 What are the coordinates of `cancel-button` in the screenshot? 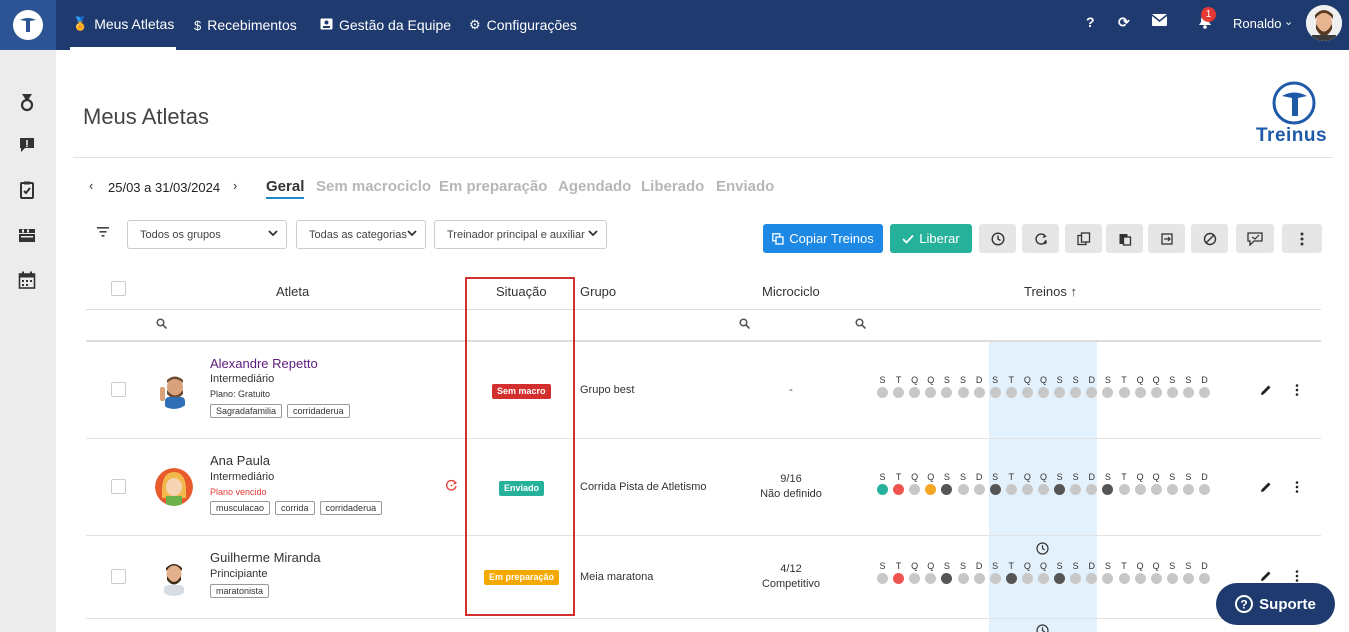 It's located at (1209, 238).